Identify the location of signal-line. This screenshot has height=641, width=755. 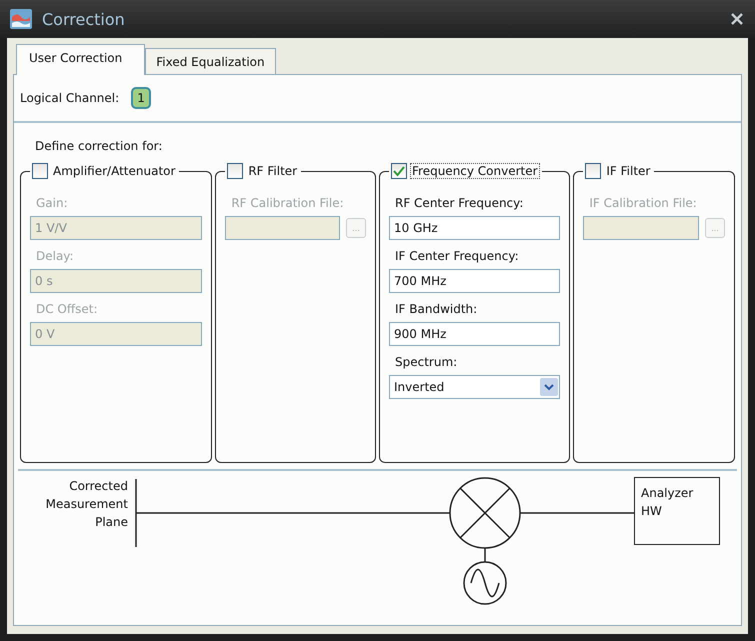
(485, 555).